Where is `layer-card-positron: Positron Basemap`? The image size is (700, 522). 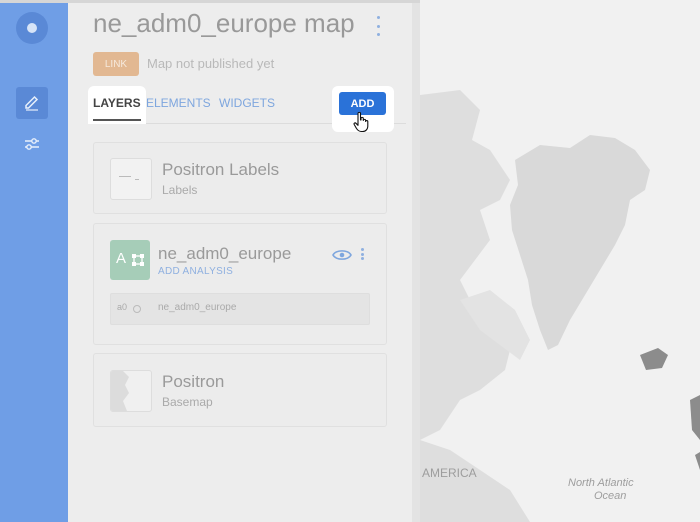 layer-card-positron: Positron Basemap is located at coordinates (240, 390).